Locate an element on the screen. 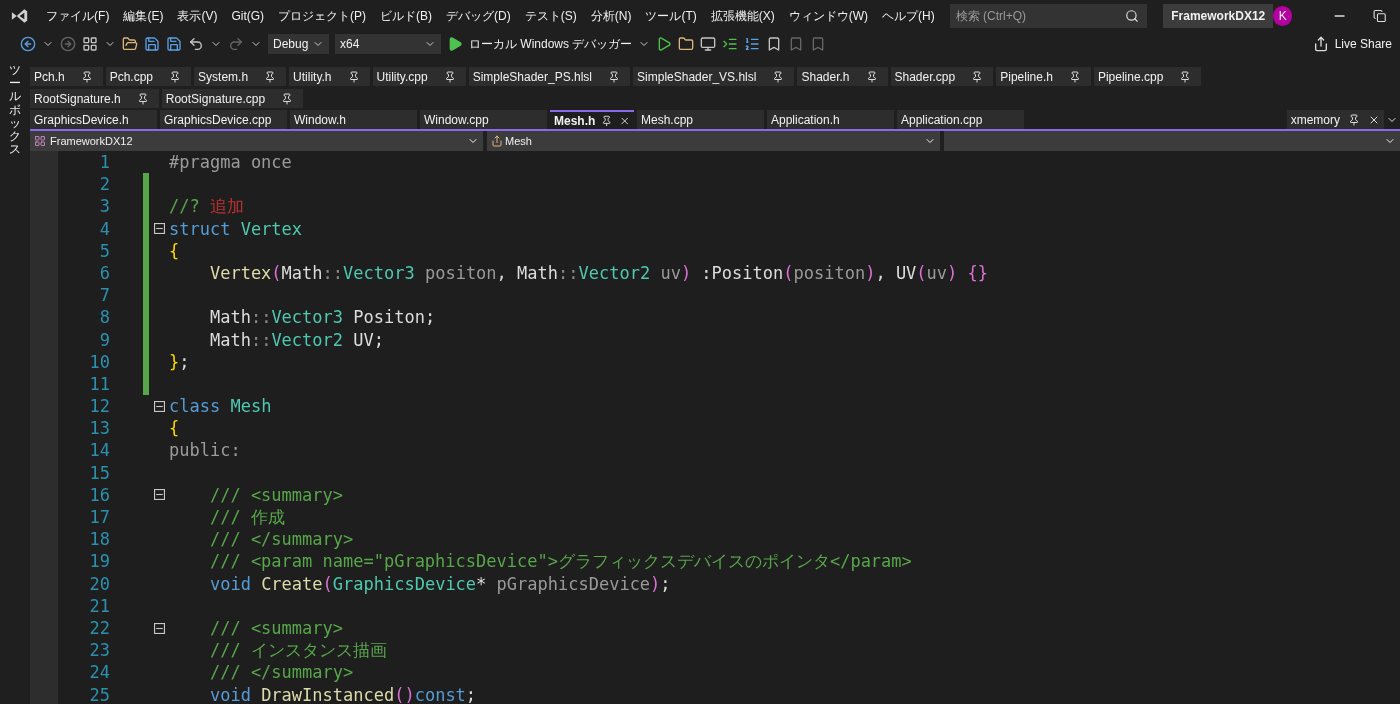 Image resolution: width=1400 pixels, height=704 pixels. code-line: #pragma once is located at coordinates (230, 162).